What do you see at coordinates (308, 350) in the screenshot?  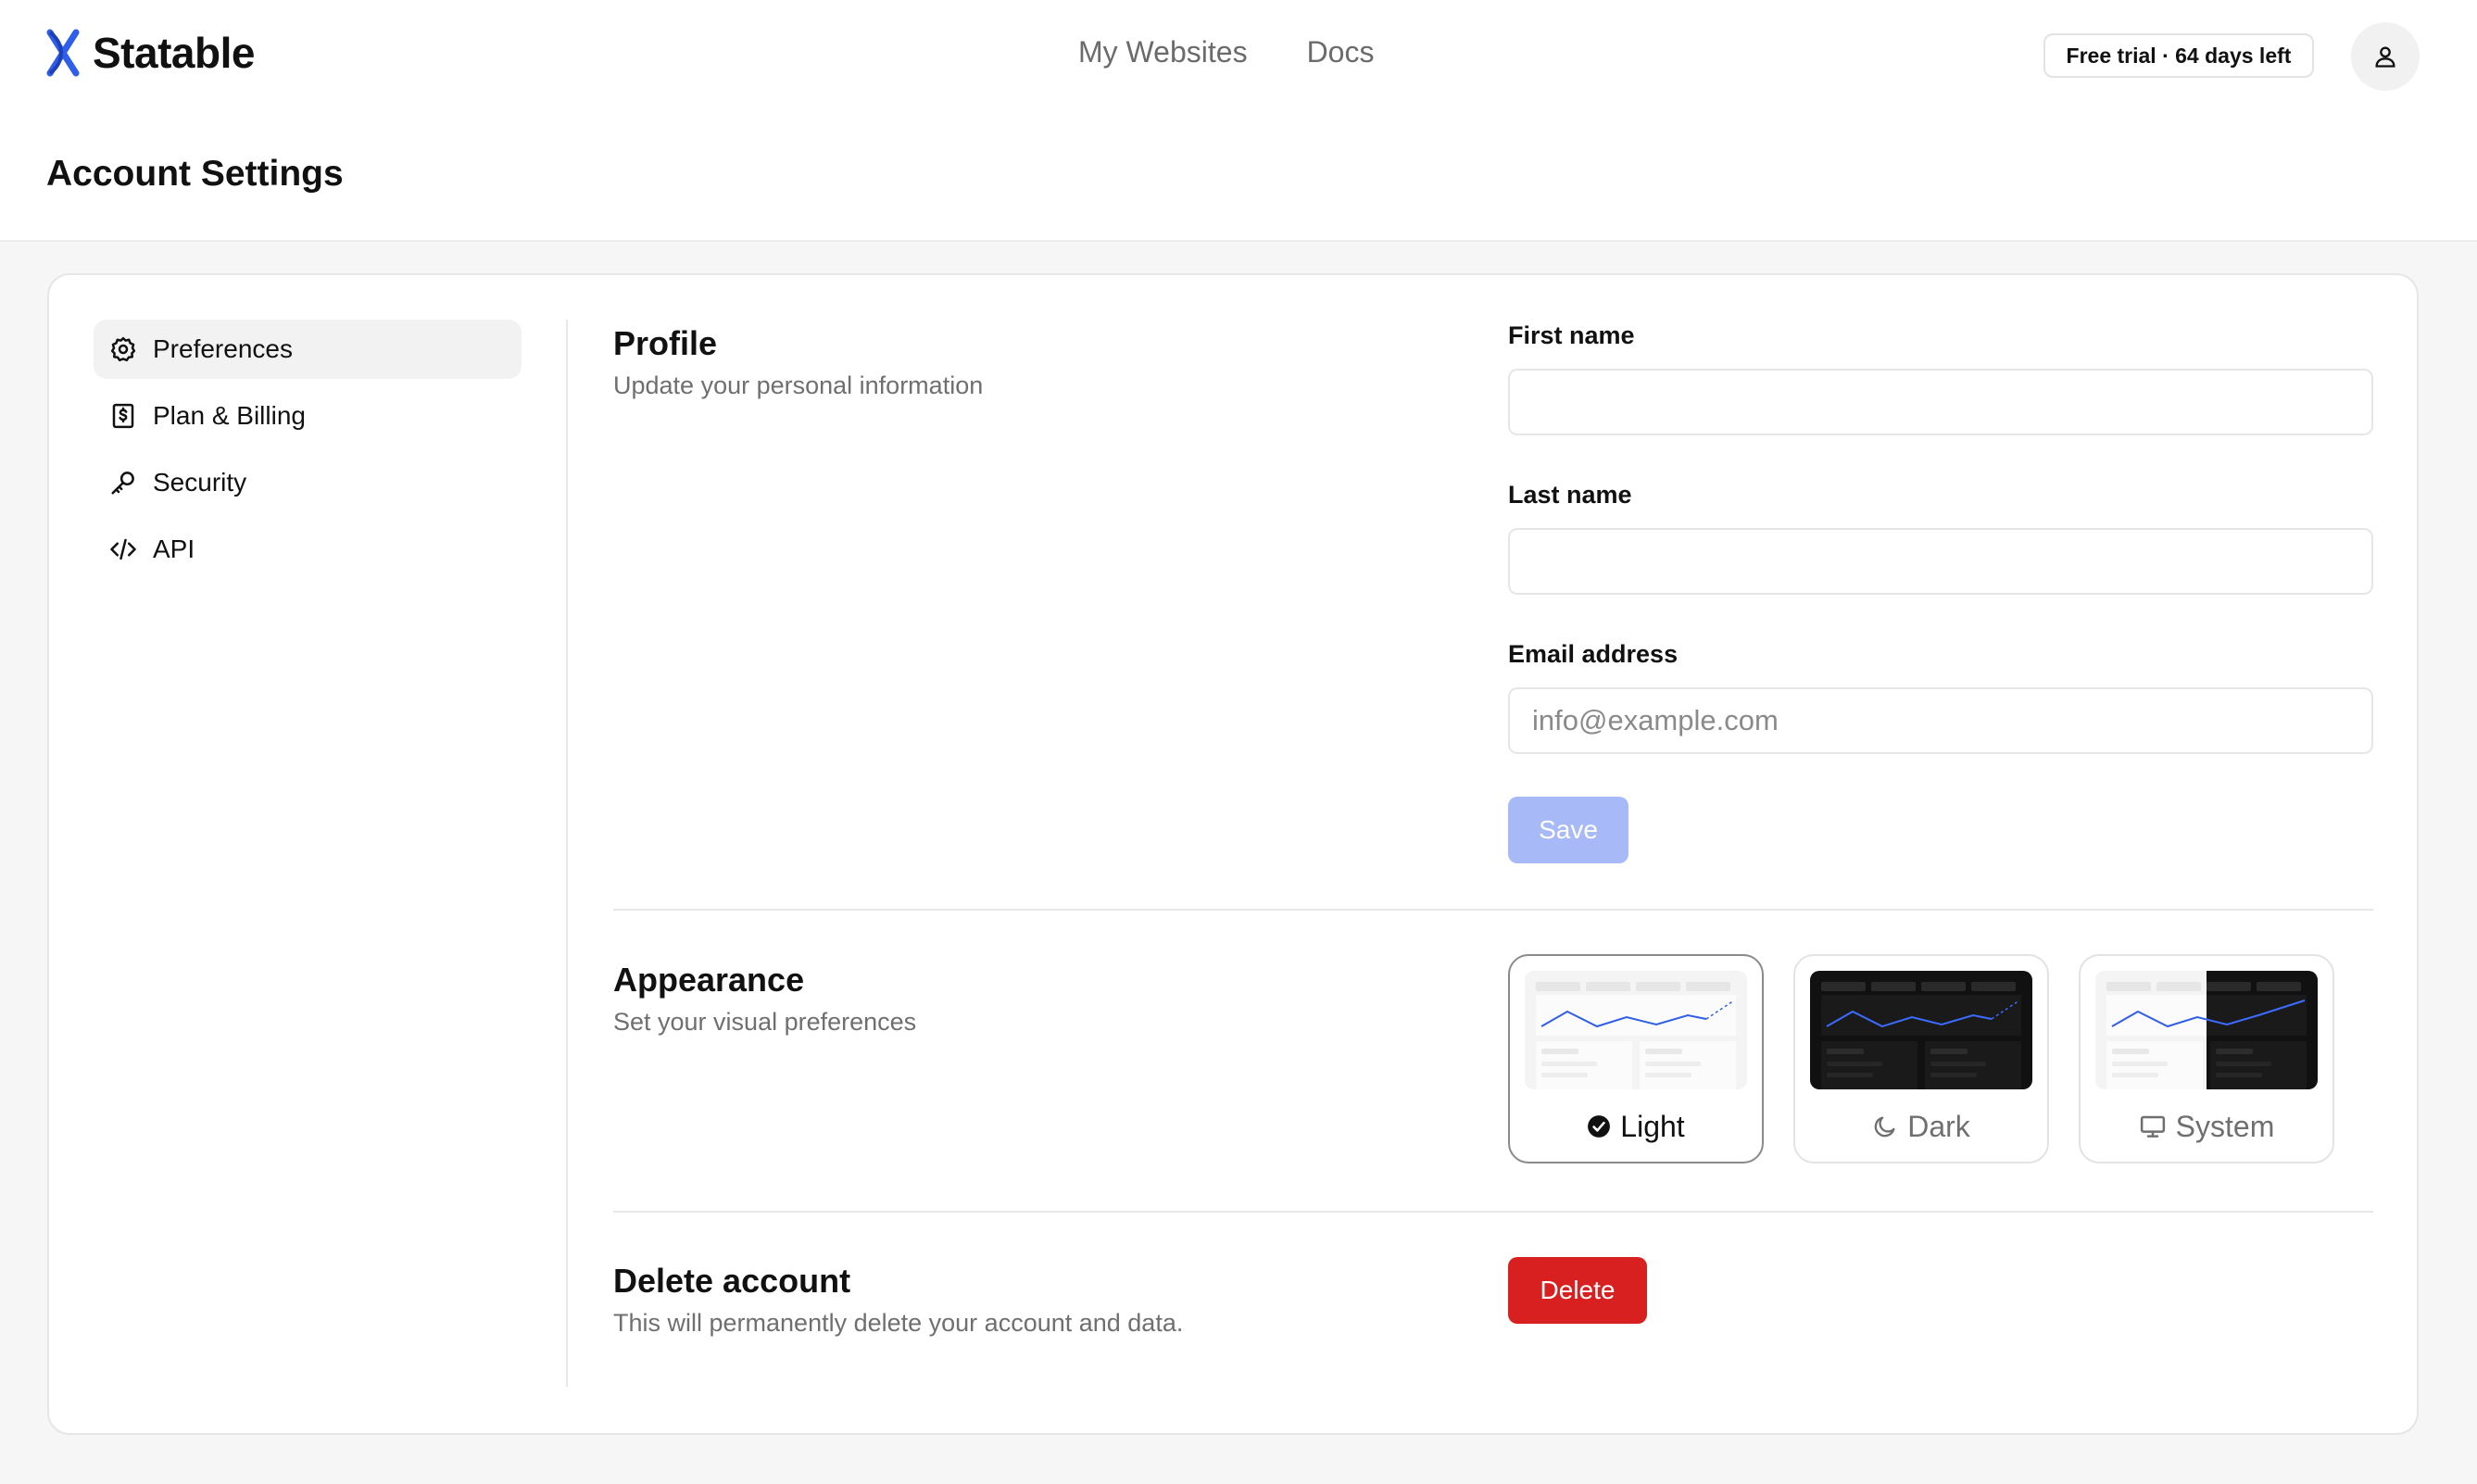 I see `sidebar-item-preferences: Preferences` at bounding box center [308, 350].